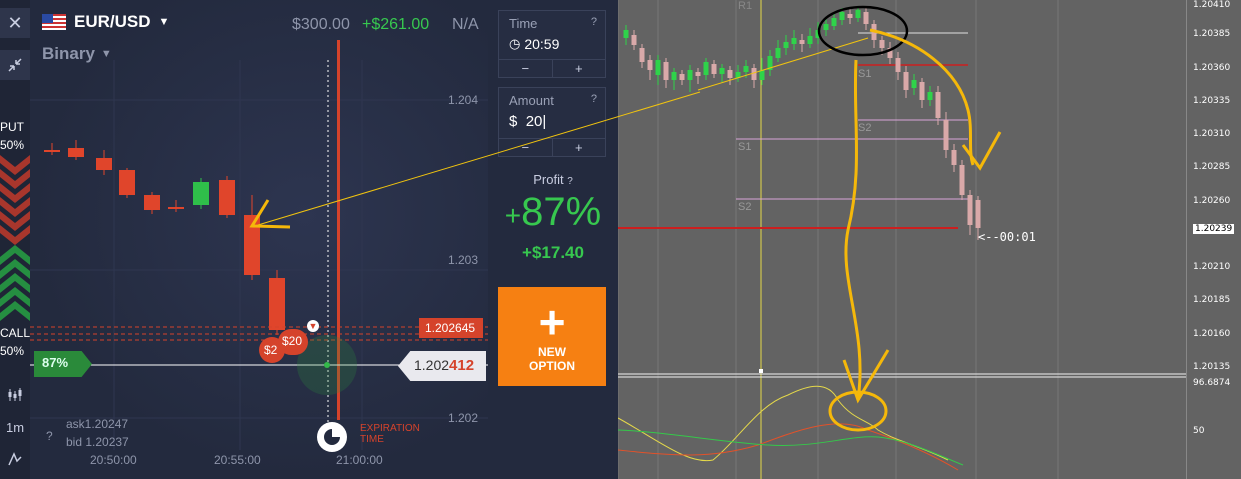  I want to click on price-tick: 1.20160, so click(1212, 334).